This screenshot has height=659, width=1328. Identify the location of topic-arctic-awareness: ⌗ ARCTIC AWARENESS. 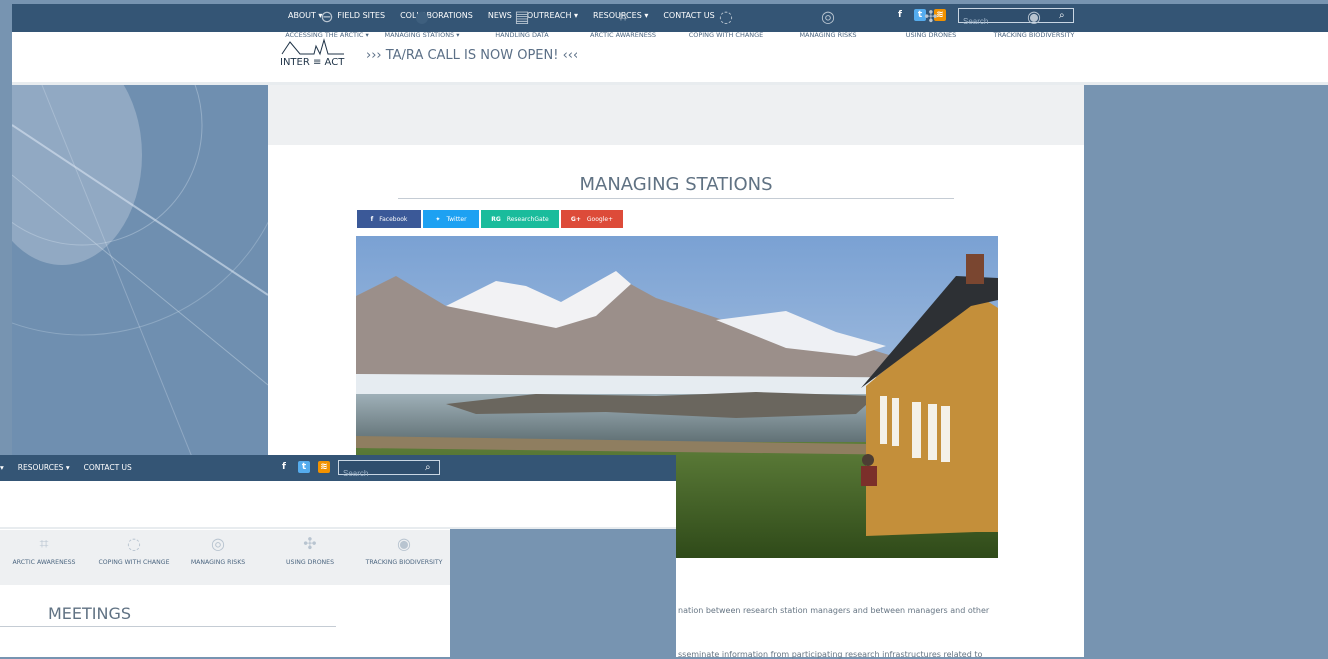
(623, 24).